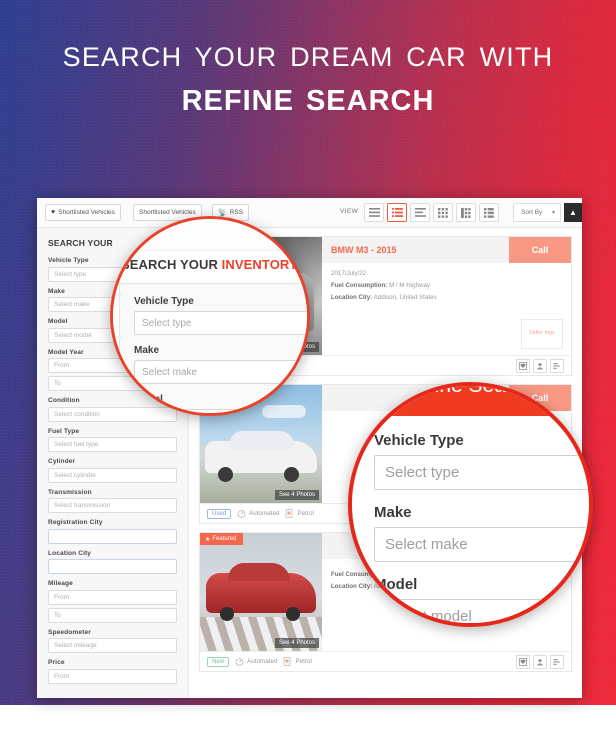  What do you see at coordinates (70, 492) in the screenshot?
I see `label-transmission: Transmission` at bounding box center [70, 492].